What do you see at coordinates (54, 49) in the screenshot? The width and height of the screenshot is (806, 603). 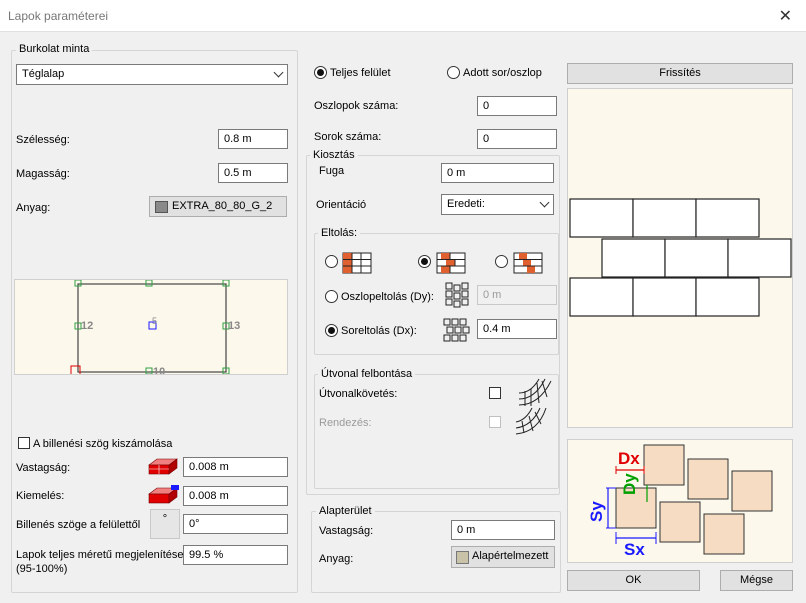 I see `pattern-group-title: Burkolat minta` at bounding box center [54, 49].